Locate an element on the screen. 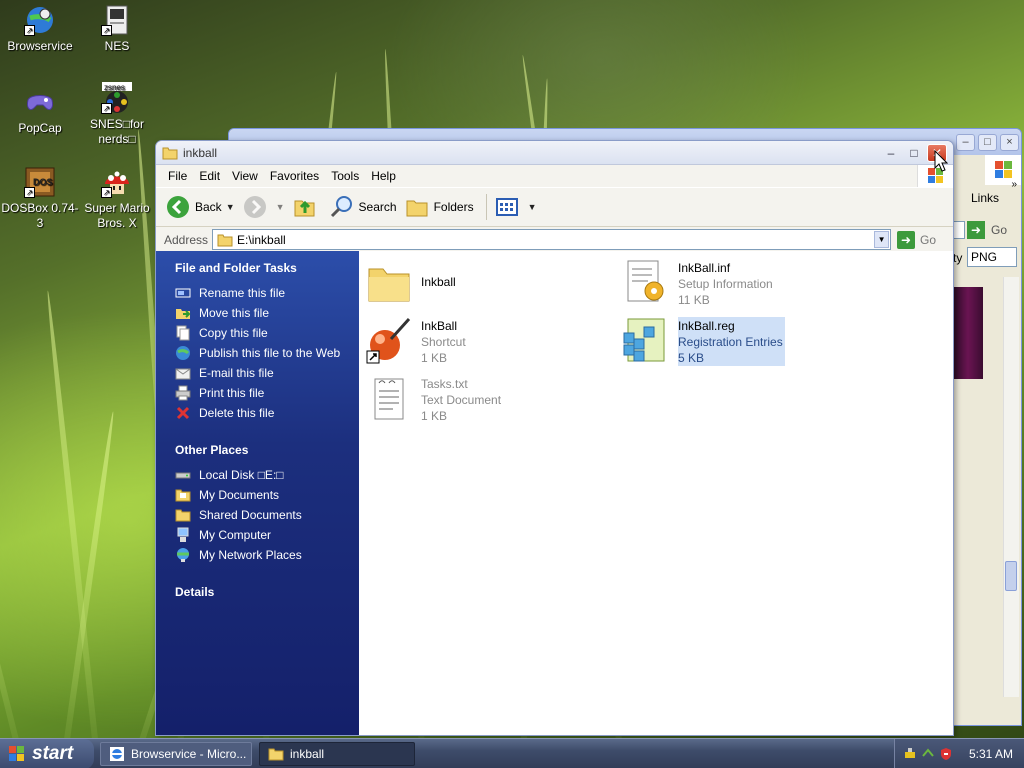  windows-flag-icon is located at coordinates (16, 753).